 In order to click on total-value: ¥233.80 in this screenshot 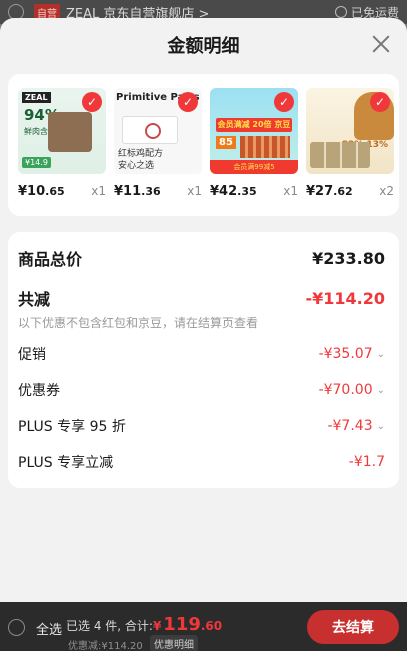, I will do `click(348, 258)`.